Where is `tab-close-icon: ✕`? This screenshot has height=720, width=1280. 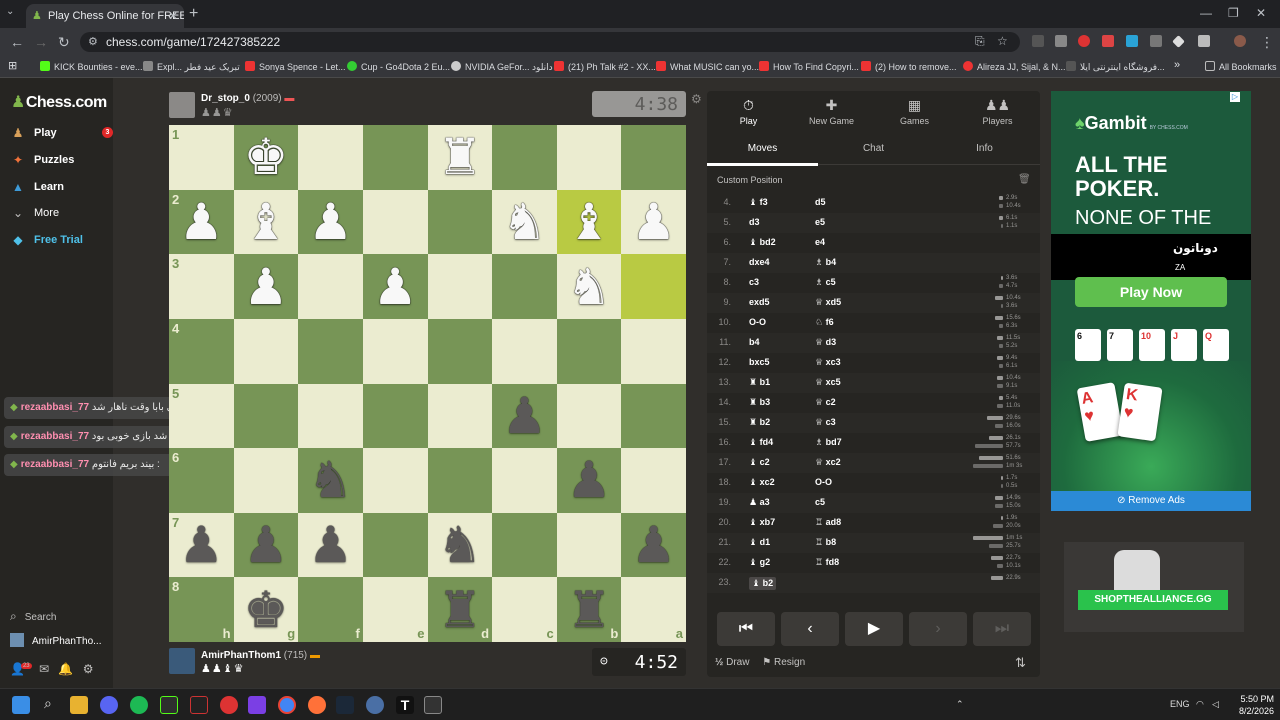
tab-close-icon: ✕ is located at coordinates (173, 16).